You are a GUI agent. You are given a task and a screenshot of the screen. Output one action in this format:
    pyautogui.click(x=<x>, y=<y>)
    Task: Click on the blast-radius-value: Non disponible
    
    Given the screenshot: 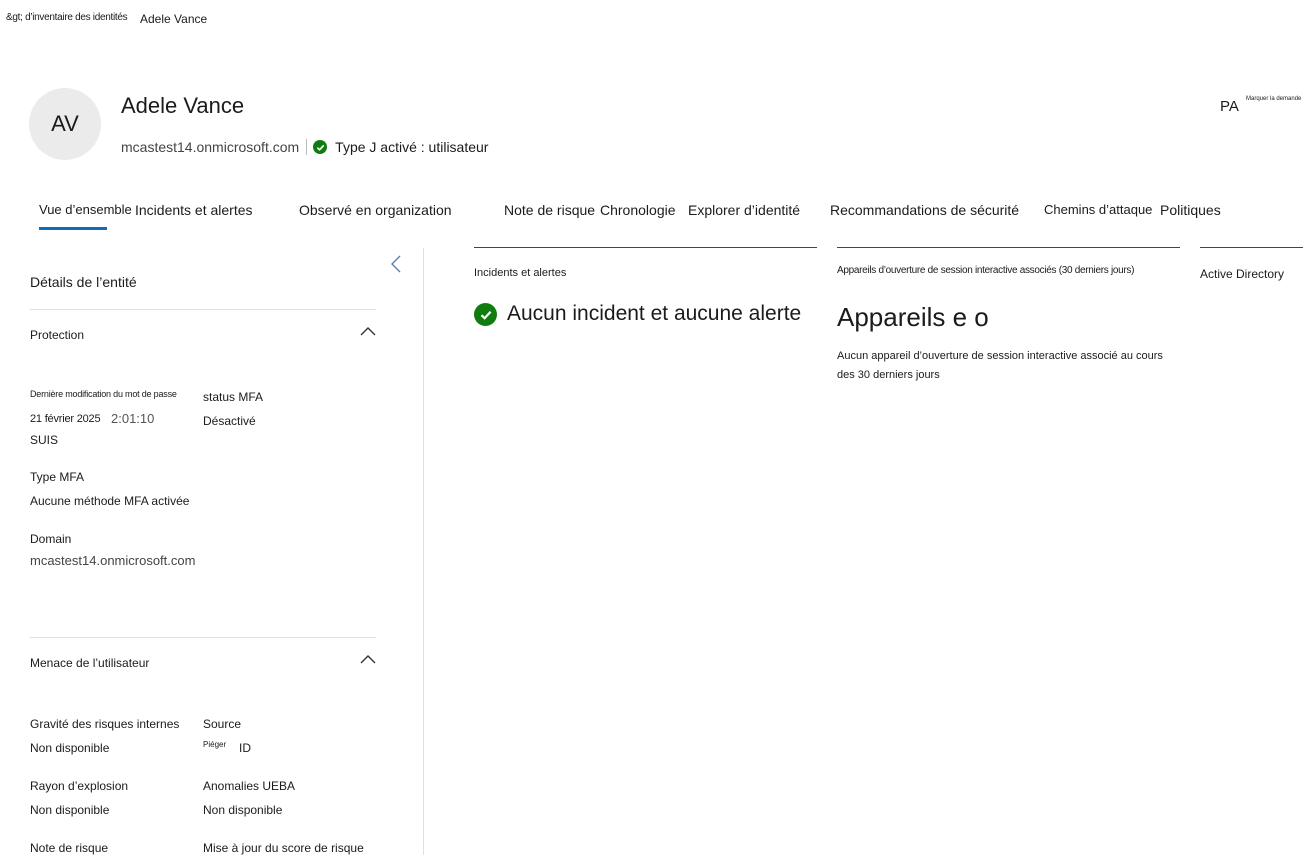 What is the action you would take?
    pyautogui.click(x=70, y=810)
    